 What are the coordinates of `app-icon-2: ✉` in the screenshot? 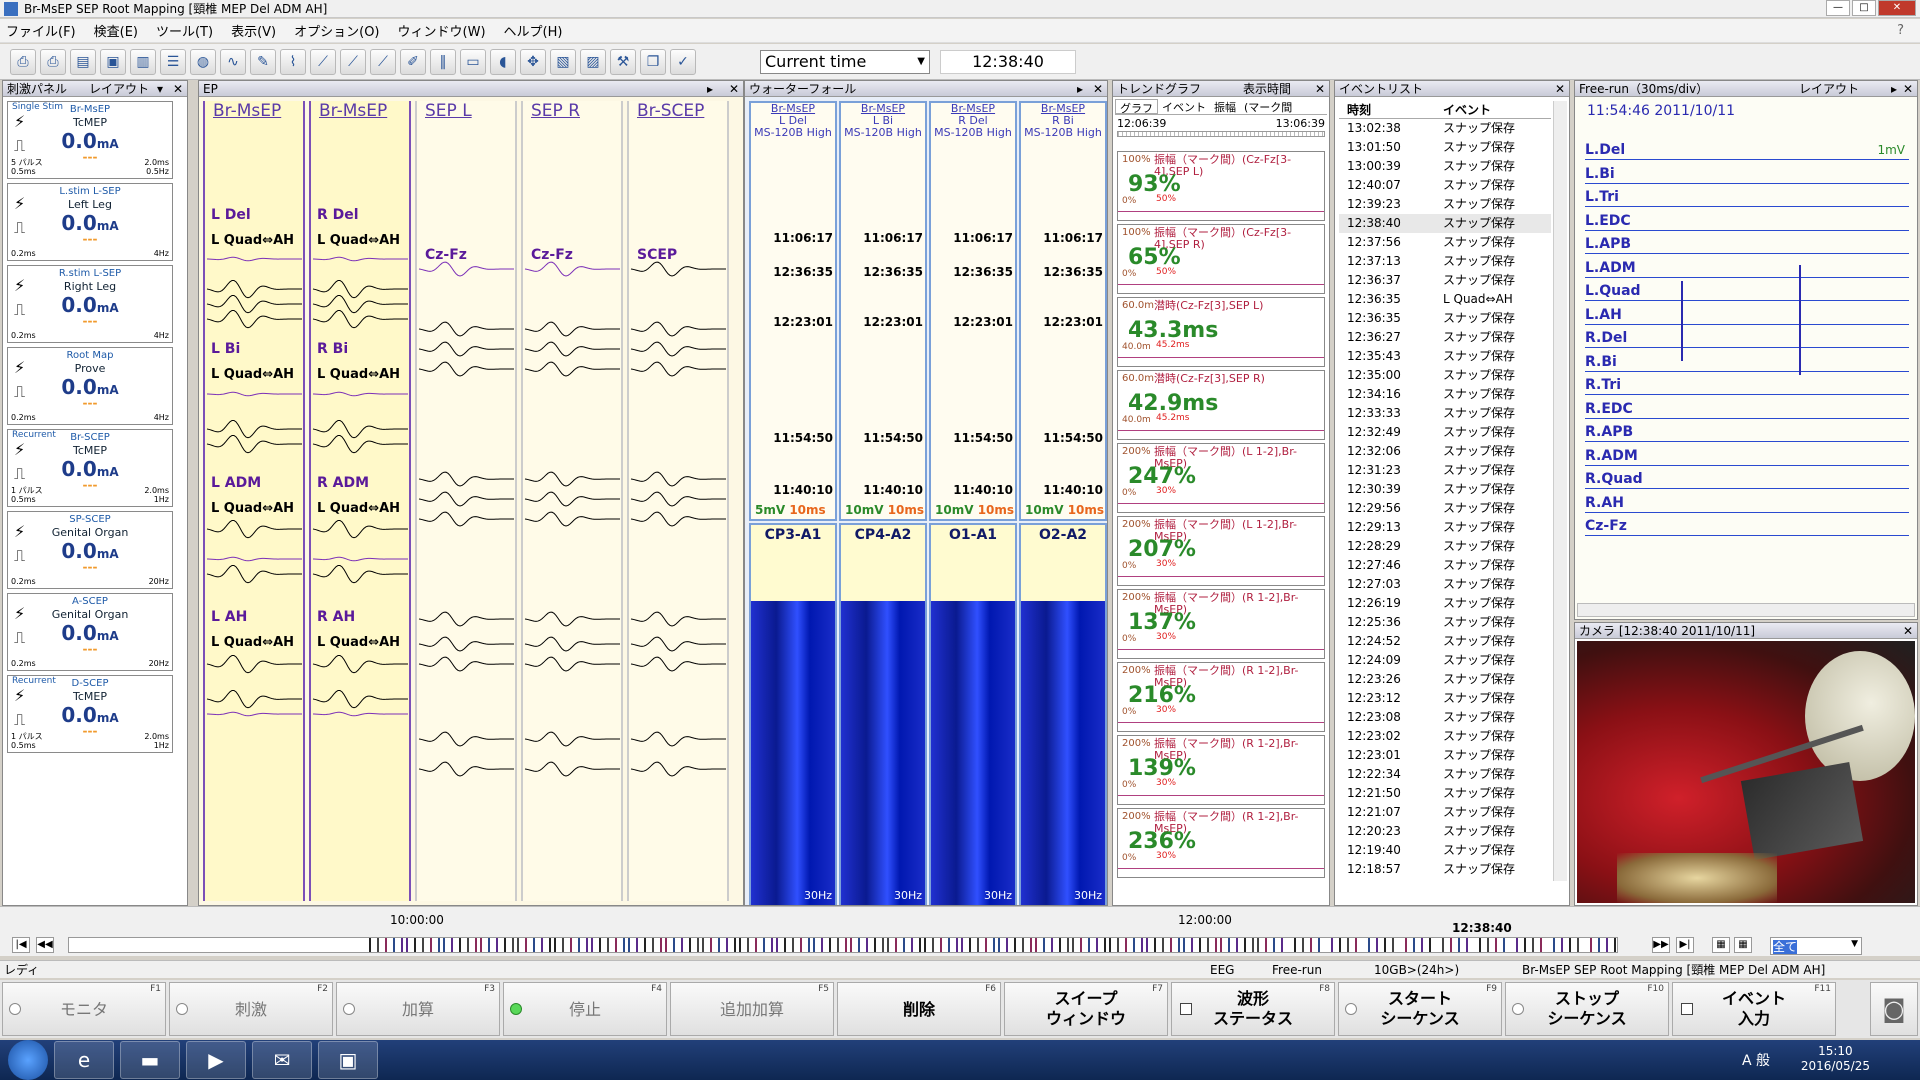 It's located at (282, 1060).